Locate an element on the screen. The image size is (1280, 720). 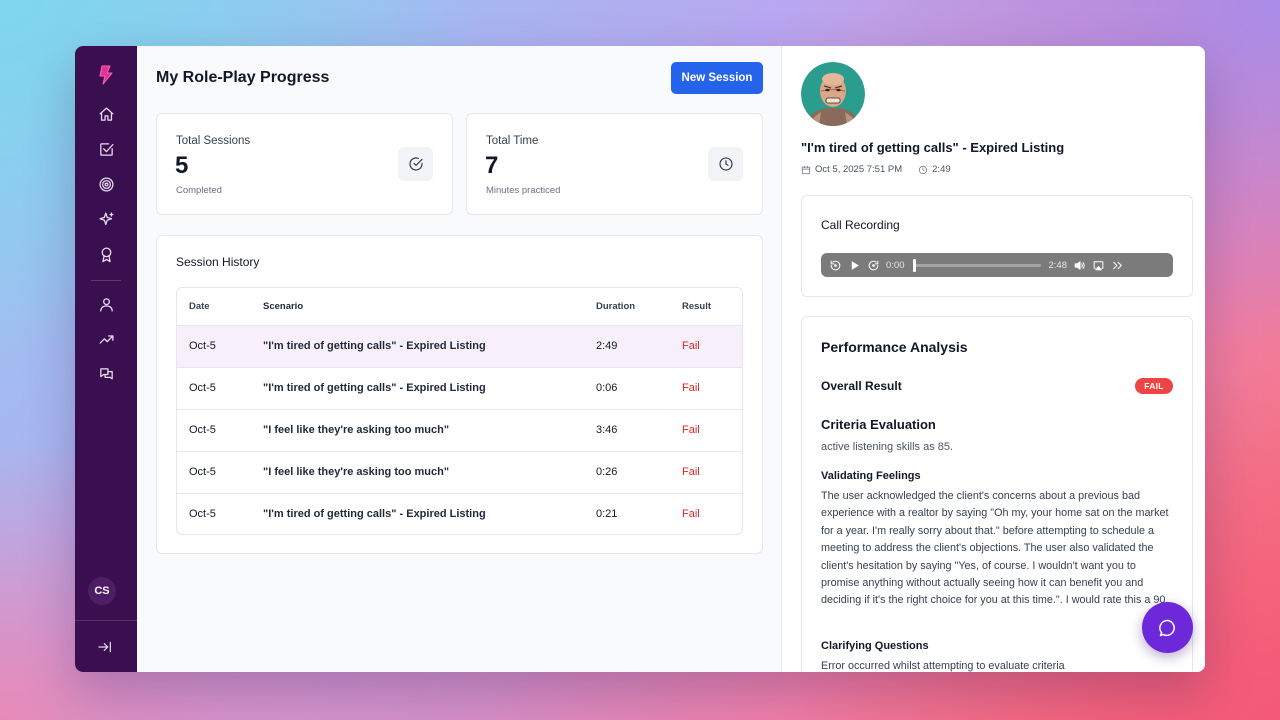
check-circle-icon is located at coordinates (415, 164).